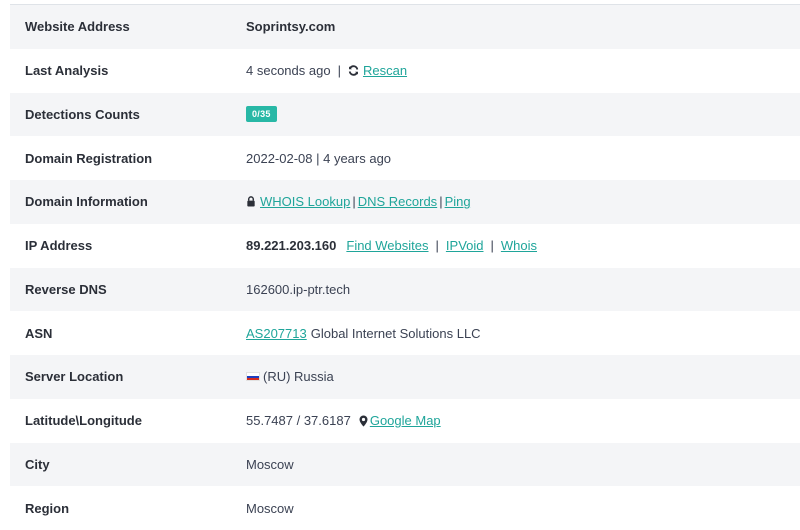  I want to click on detections-badge: 0/35, so click(261, 114).